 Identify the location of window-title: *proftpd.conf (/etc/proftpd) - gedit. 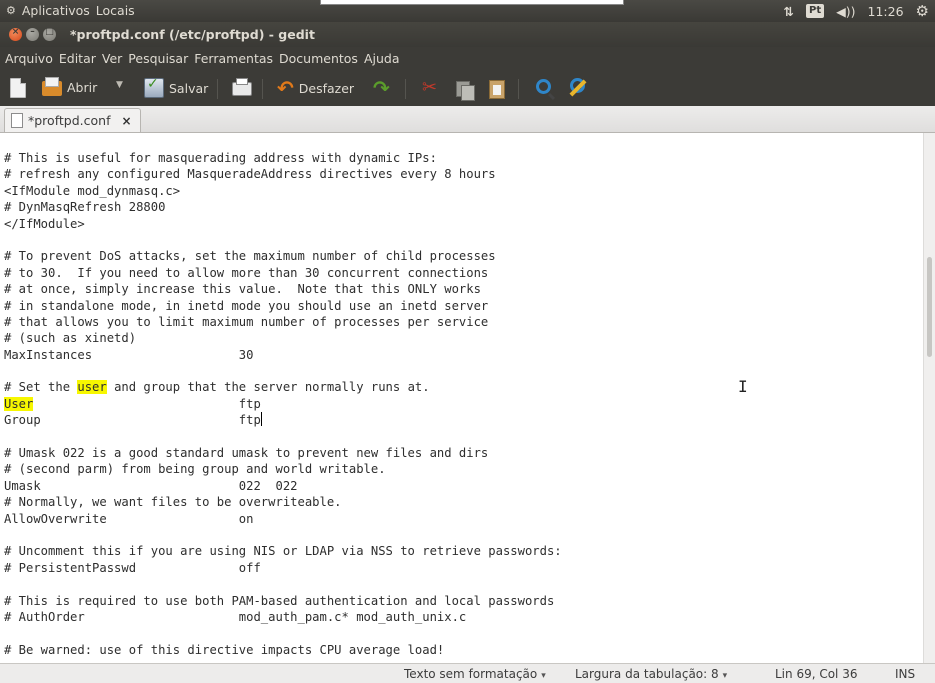
(192, 34).